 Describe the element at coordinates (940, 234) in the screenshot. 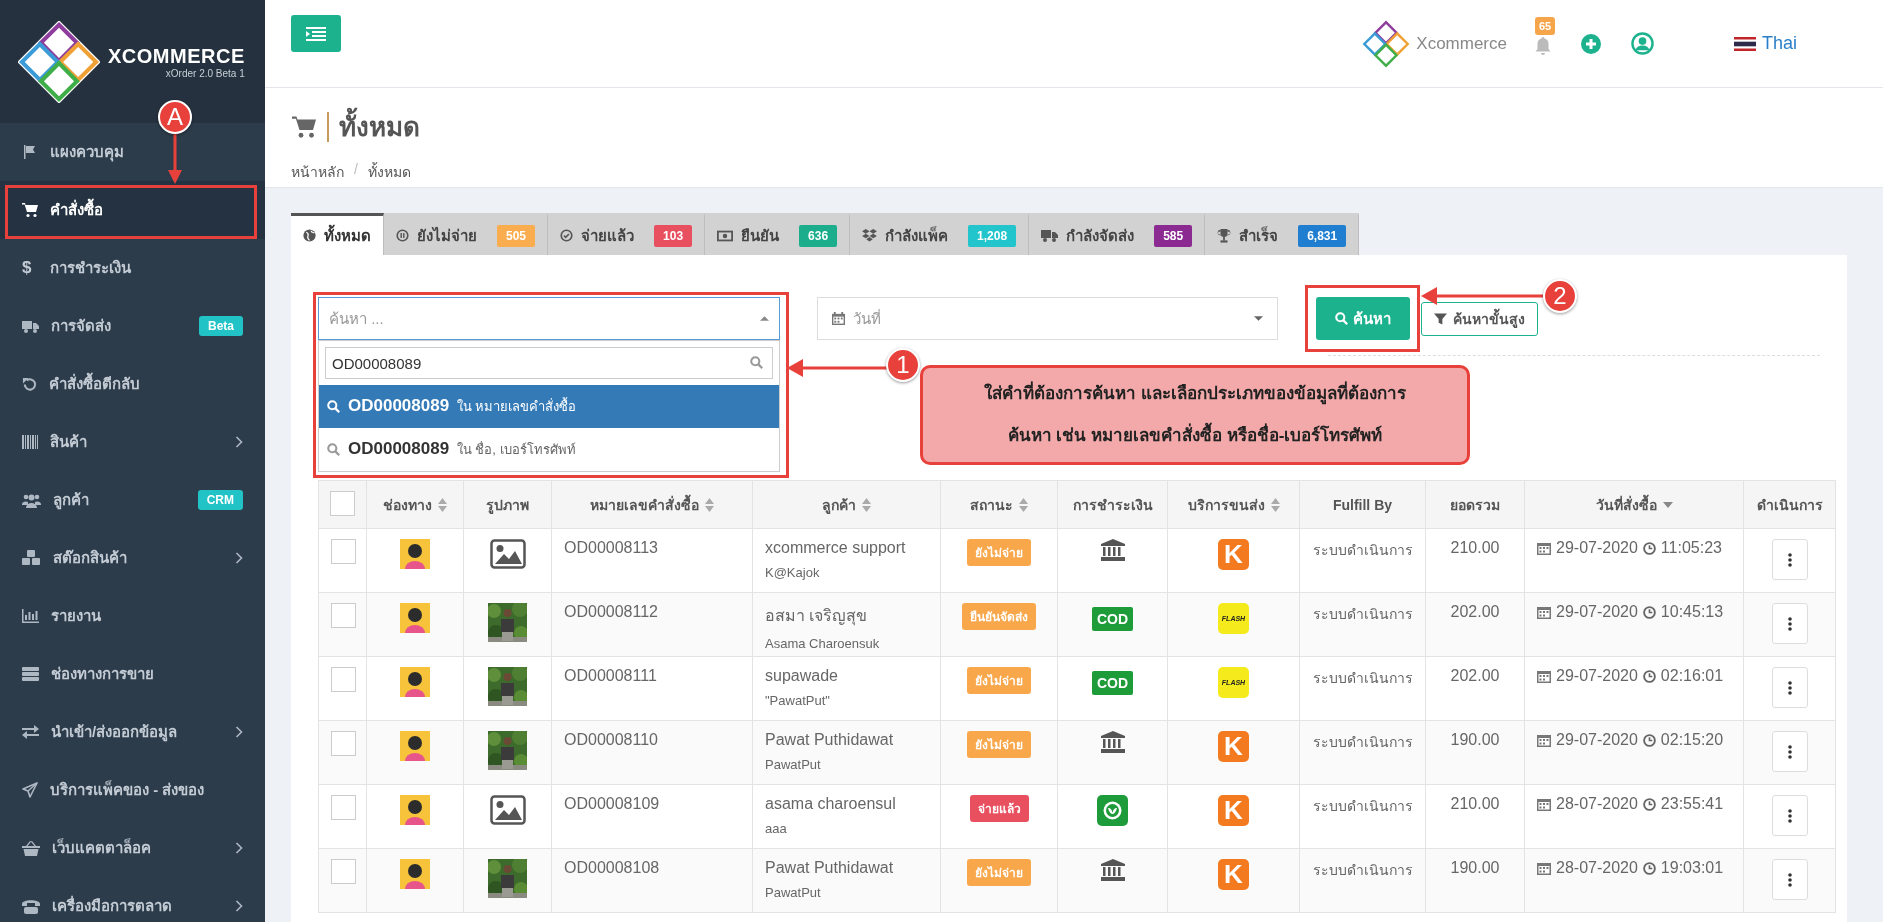

I see `tab: กำลังแพ็ค 1,208` at that location.